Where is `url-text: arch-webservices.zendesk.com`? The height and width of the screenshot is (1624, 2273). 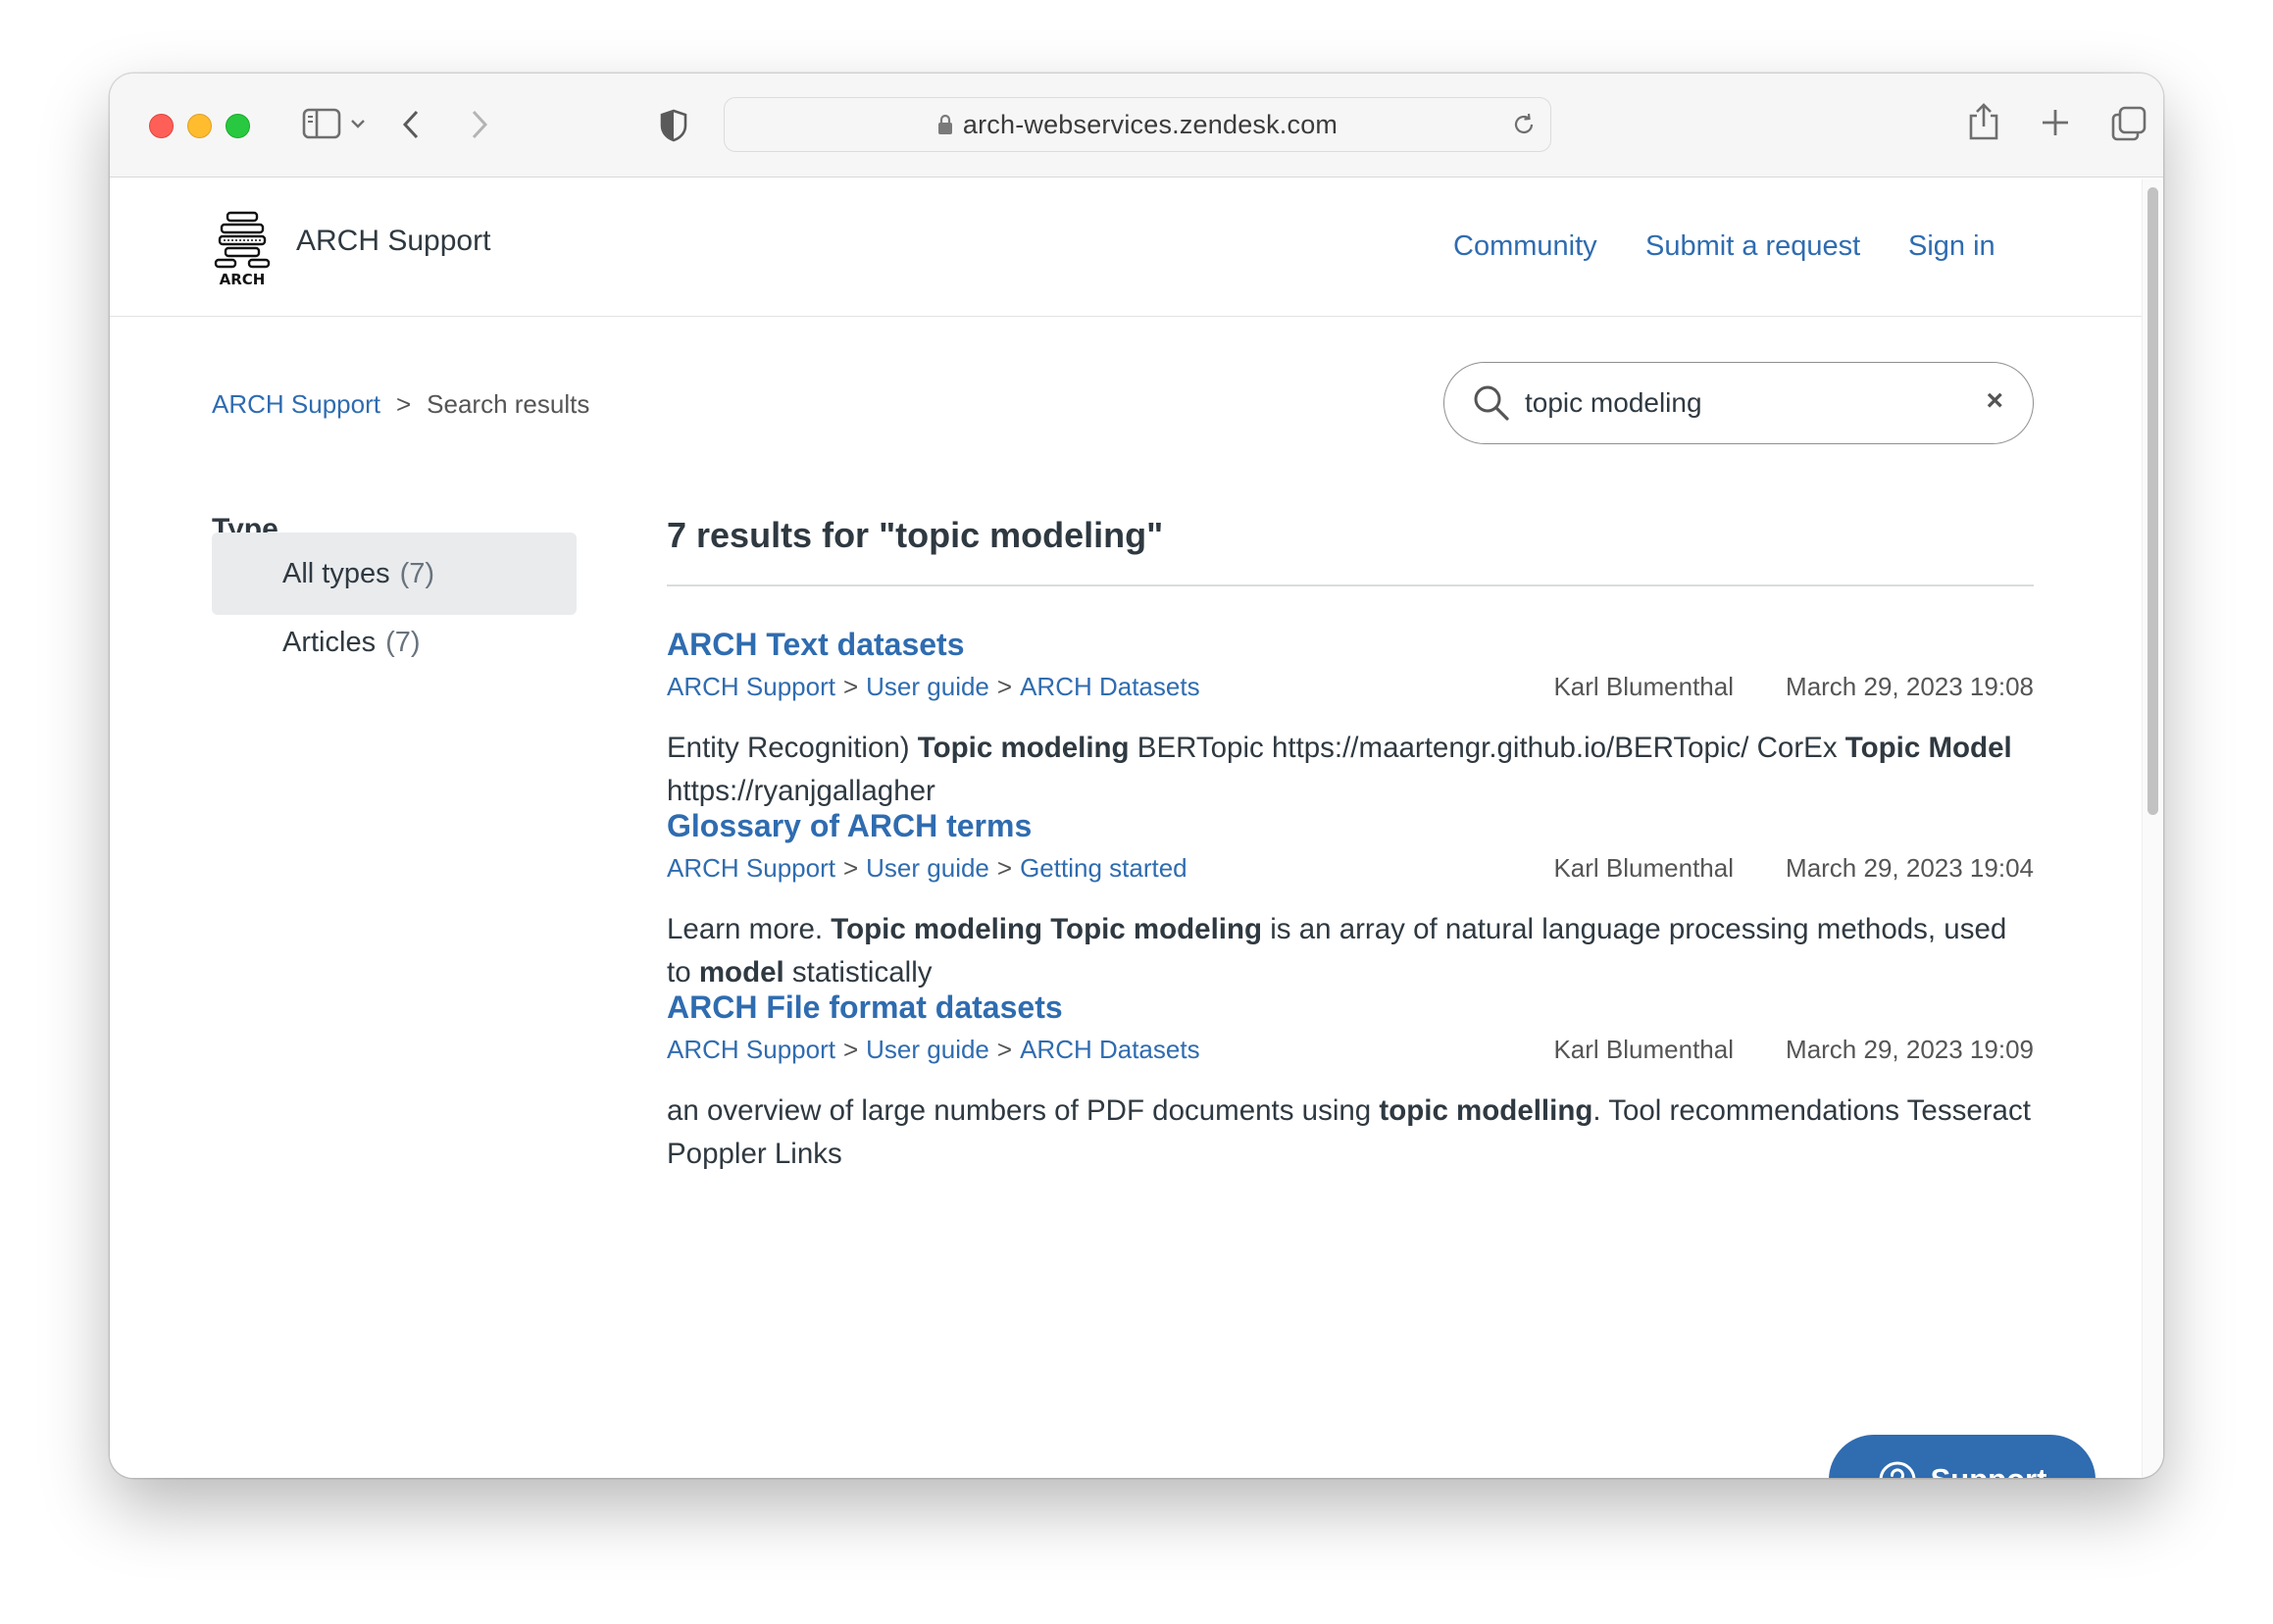
url-text: arch-webservices.zendesk.com is located at coordinates (1150, 124).